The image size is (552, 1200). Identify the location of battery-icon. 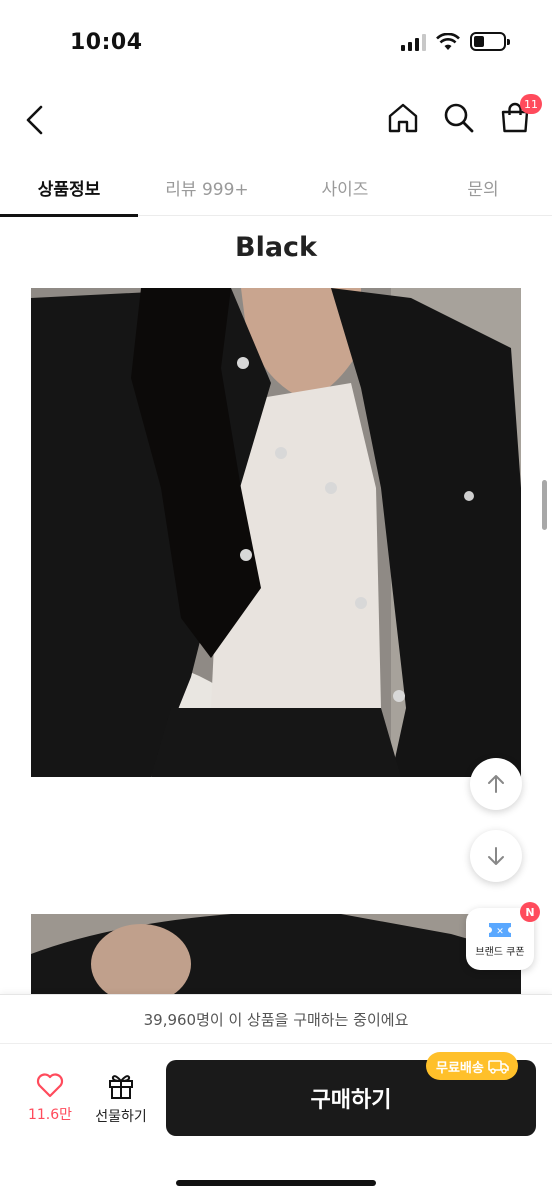
(490, 41).